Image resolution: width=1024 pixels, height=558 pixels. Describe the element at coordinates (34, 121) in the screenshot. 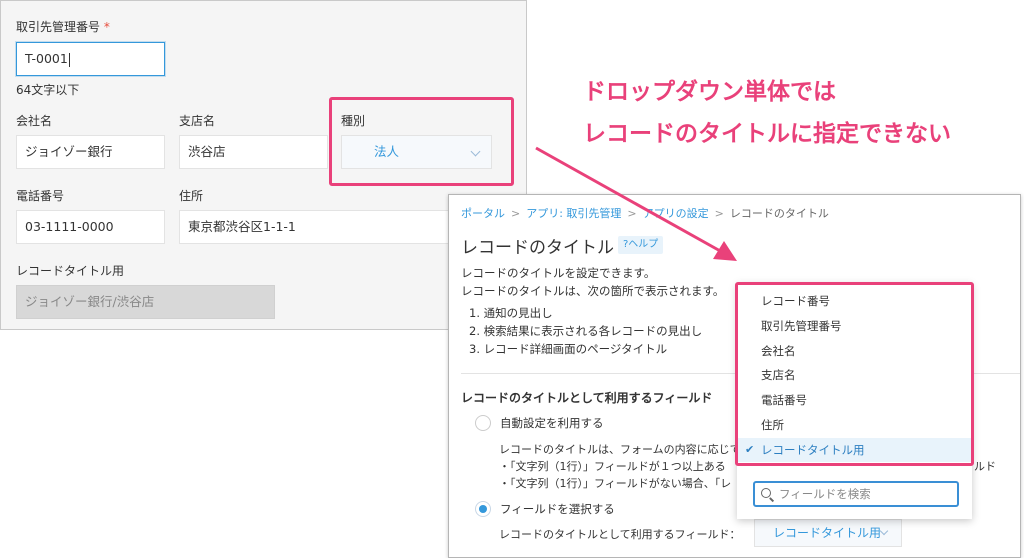

I see `company-label: 会社名` at that location.